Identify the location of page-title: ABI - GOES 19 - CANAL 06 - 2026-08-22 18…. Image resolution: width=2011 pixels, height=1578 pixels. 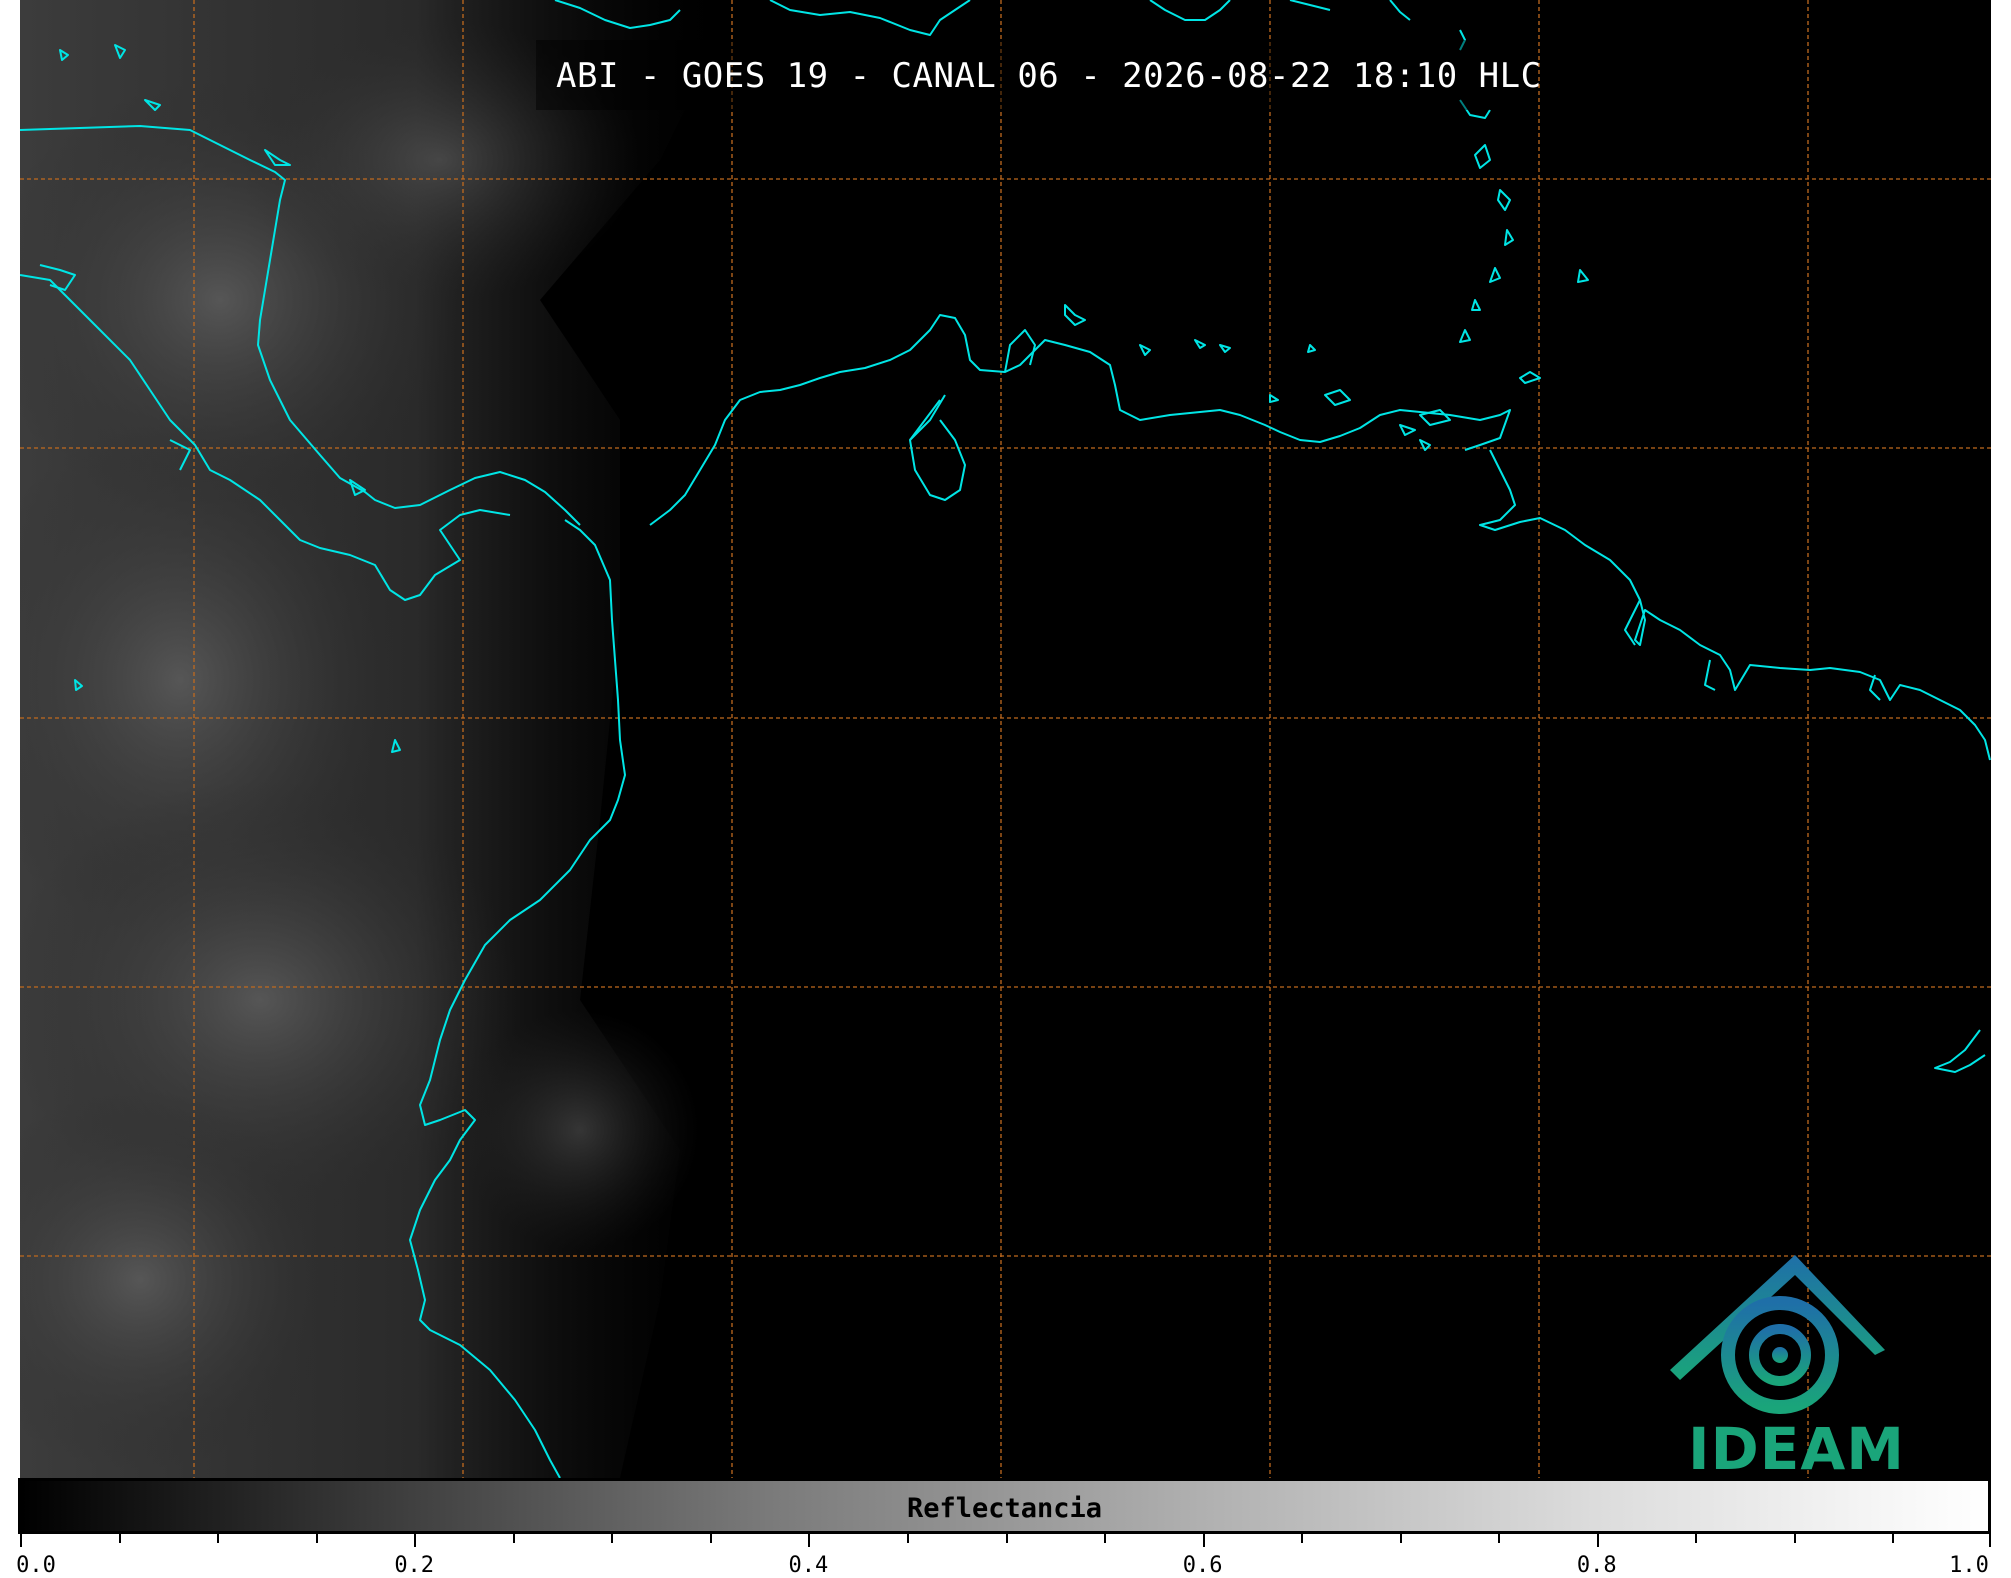
(1049, 76).